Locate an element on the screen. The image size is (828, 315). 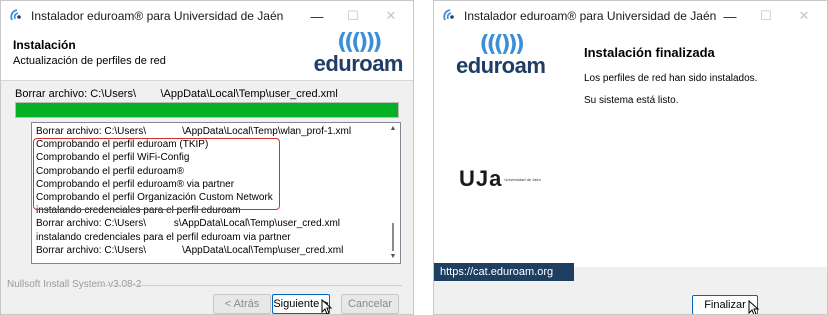
left-panel: ((())) eduroam UJa Universidad de Jaén is located at coordinates (504, 149).